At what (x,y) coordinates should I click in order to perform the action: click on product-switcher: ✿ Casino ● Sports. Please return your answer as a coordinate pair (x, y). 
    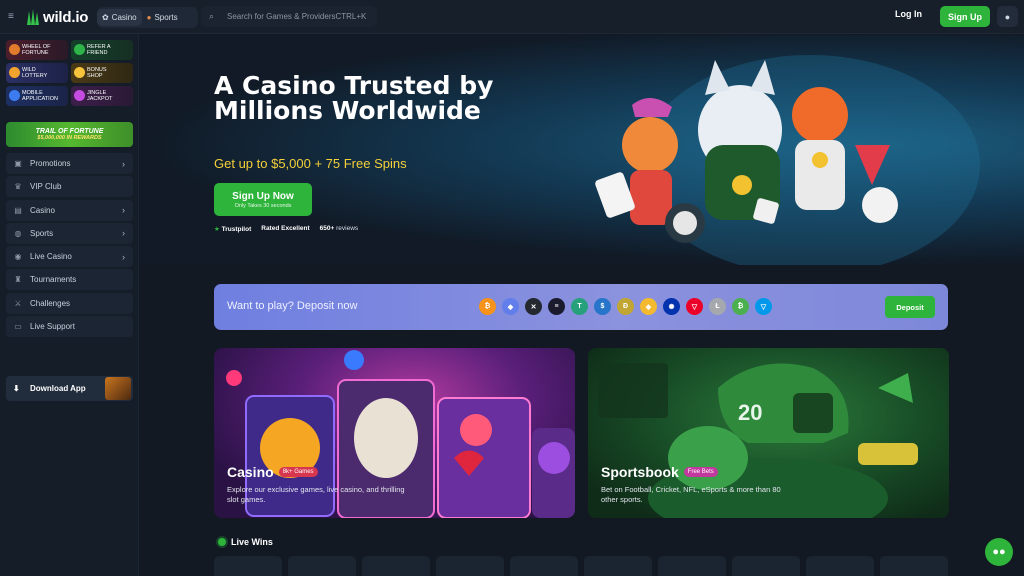
    Looking at the image, I should click on (147, 17).